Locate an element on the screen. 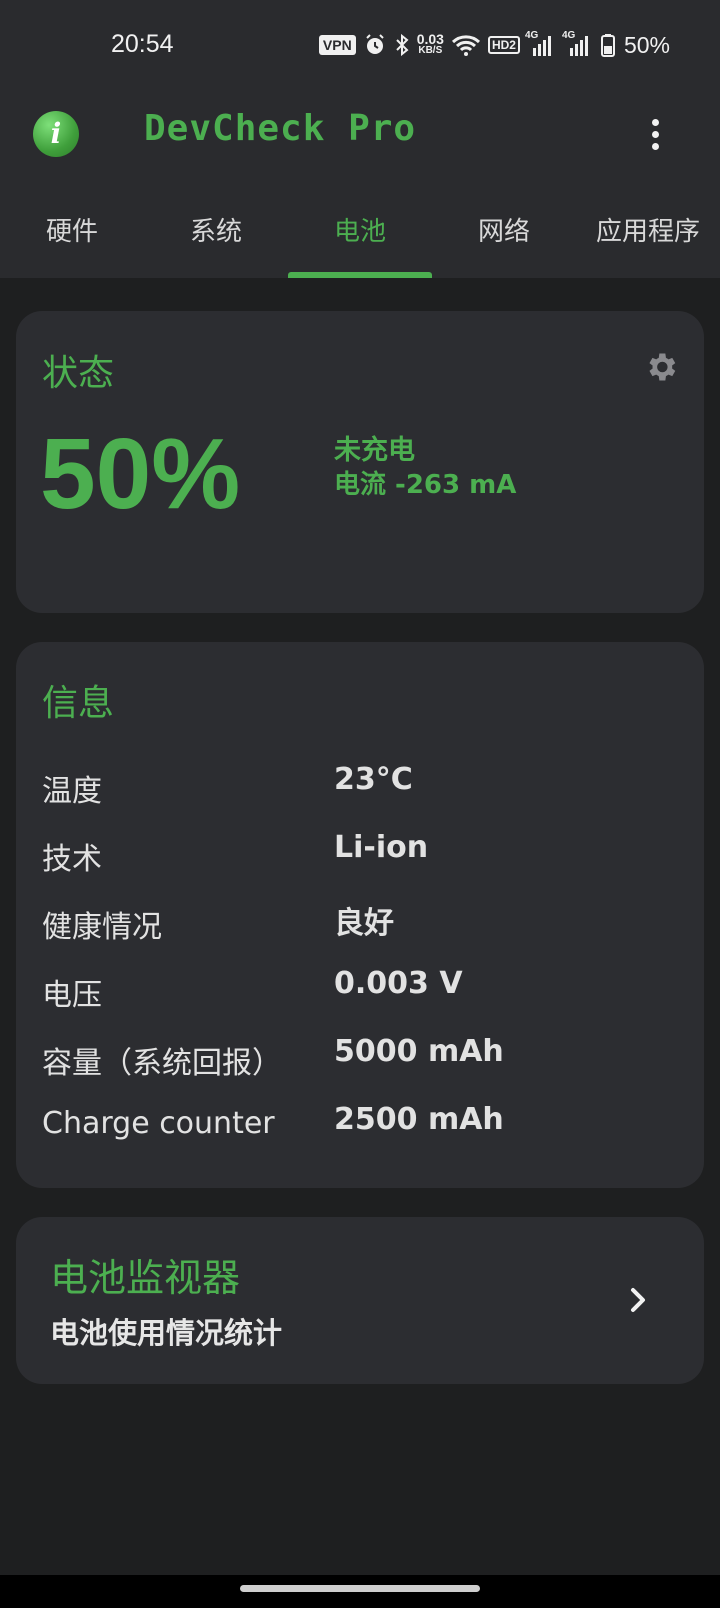 The height and width of the screenshot is (1608, 720). battery-current: 电流 -263 mA is located at coordinates (425, 485).